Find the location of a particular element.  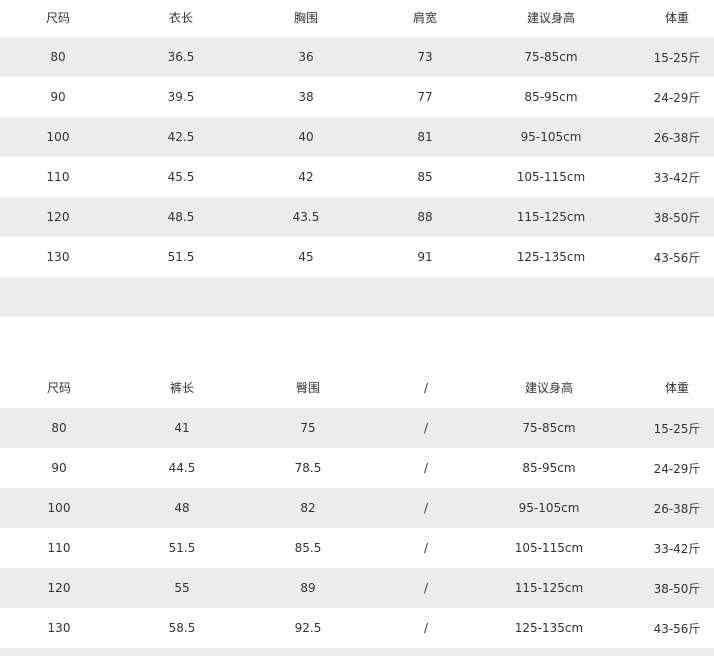

table-cell: 48 is located at coordinates (182, 508).